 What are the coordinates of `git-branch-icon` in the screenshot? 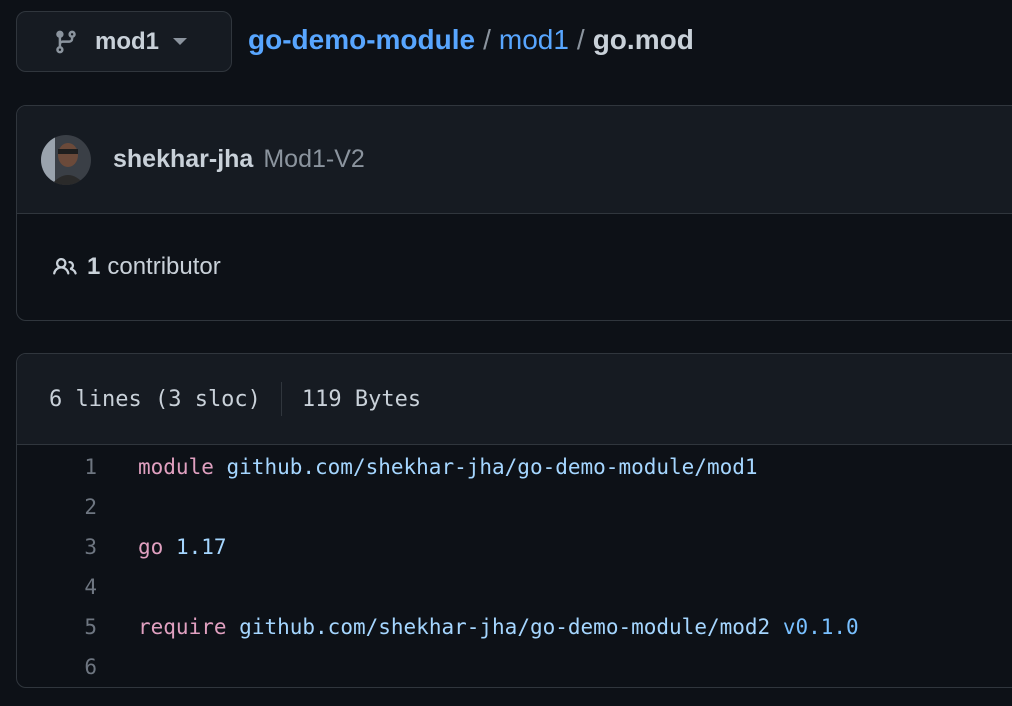 It's located at (66, 41).